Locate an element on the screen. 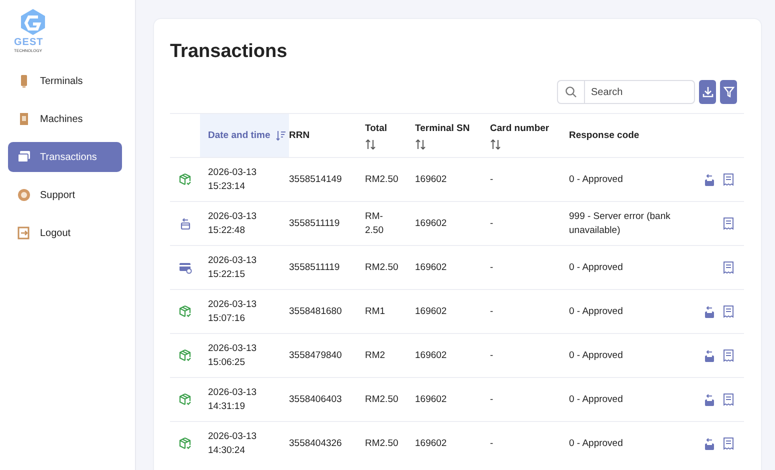 The width and height of the screenshot is (775, 470). cards-icon is located at coordinates (24, 157).